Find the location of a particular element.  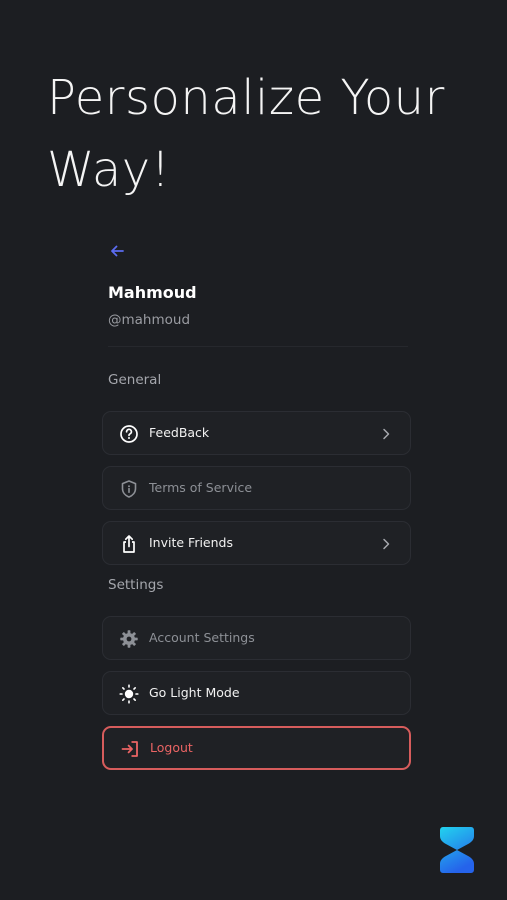

profile-divider is located at coordinates (258, 346).